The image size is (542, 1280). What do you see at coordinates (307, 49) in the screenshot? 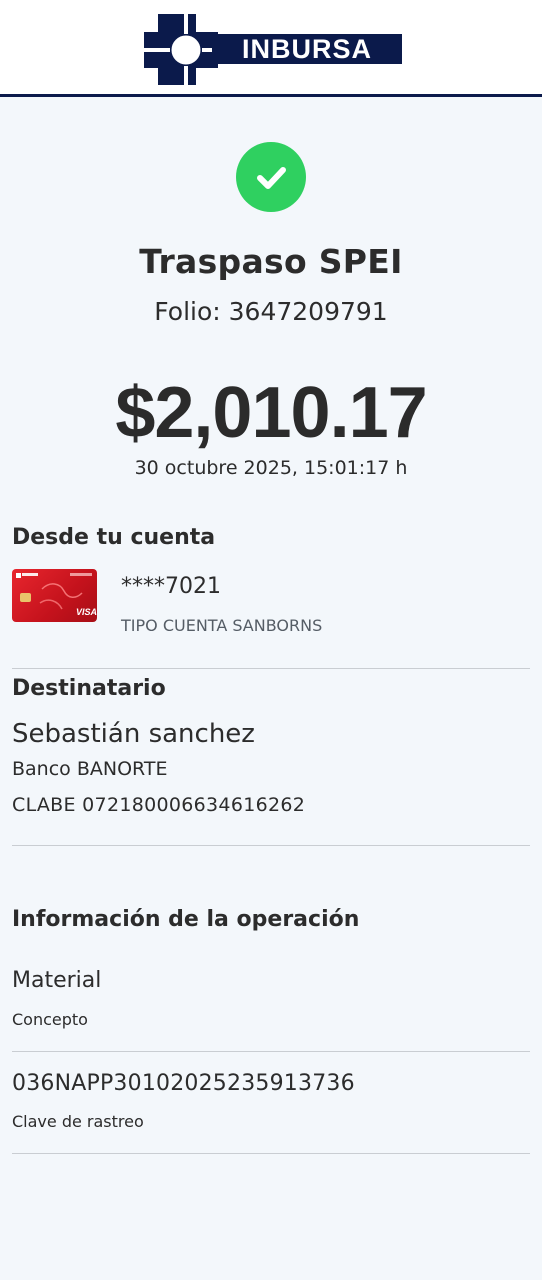
I see `svg-text: INBURSA` at bounding box center [307, 49].